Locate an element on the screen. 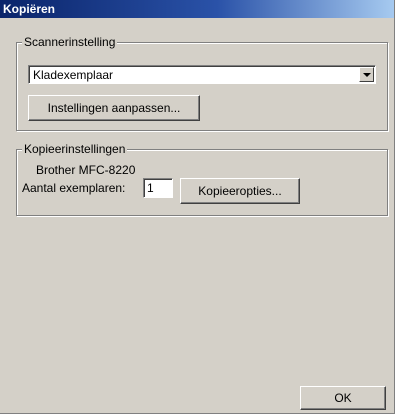 The height and width of the screenshot is (414, 396). scanner-profile-value: Kladexemplaar is located at coordinates (73, 75).